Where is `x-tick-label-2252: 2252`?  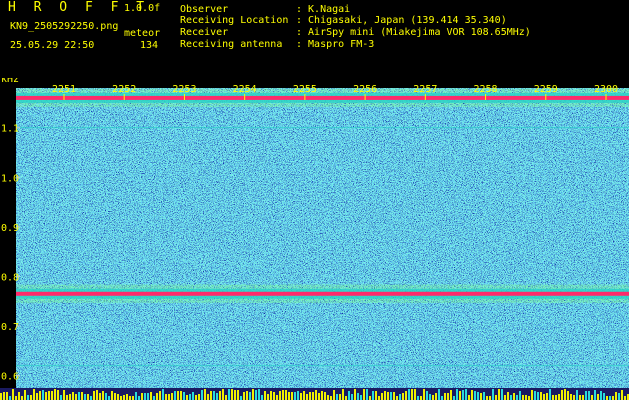 x-tick-label-2252: 2252 is located at coordinates (124, 89).